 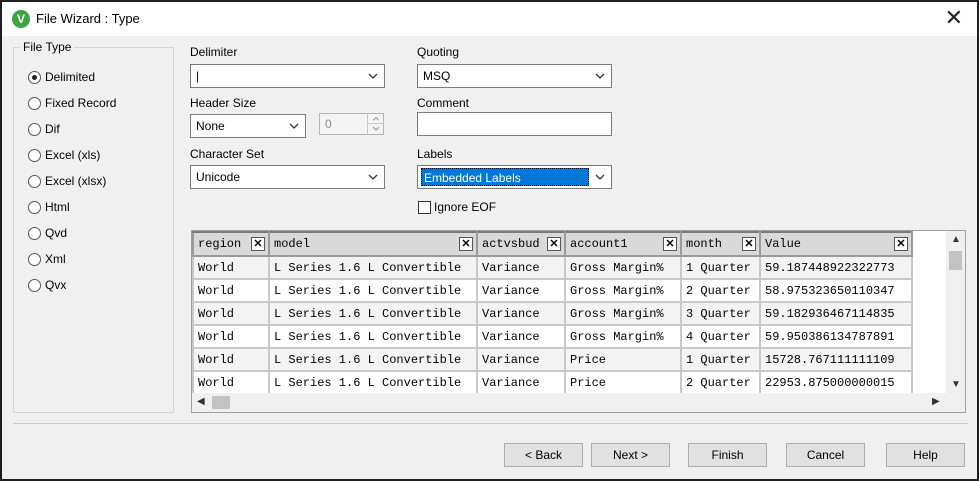 What do you see at coordinates (55, 259) in the screenshot?
I see `radio-label: Xml` at bounding box center [55, 259].